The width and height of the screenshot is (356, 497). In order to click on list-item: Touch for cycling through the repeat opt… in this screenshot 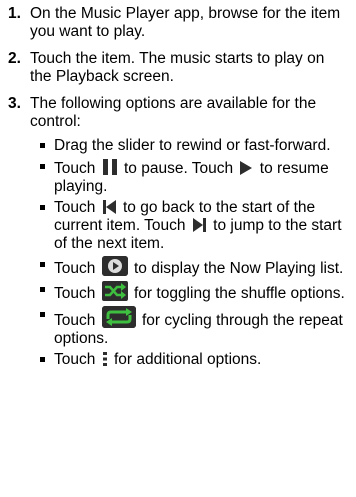, I will do `click(190, 327)`.